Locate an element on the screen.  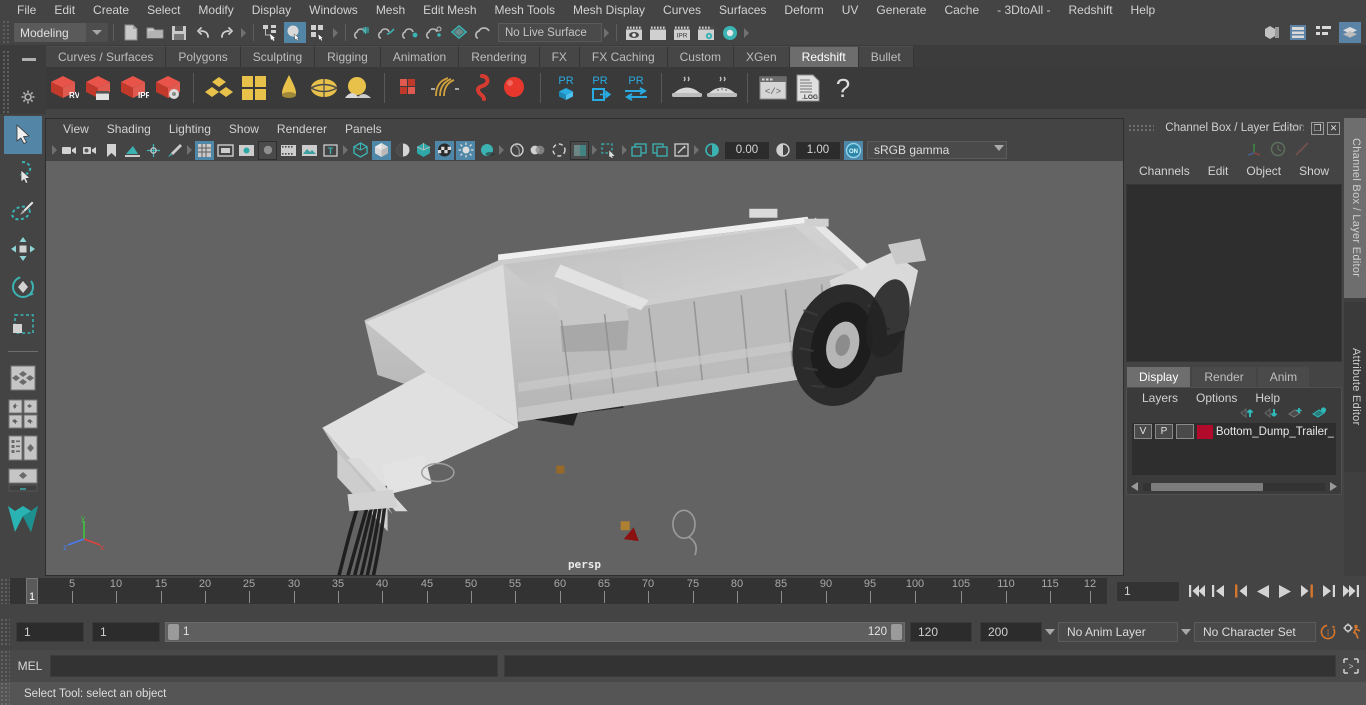
snap-to-point-icon is located at coordinates (411, 32).